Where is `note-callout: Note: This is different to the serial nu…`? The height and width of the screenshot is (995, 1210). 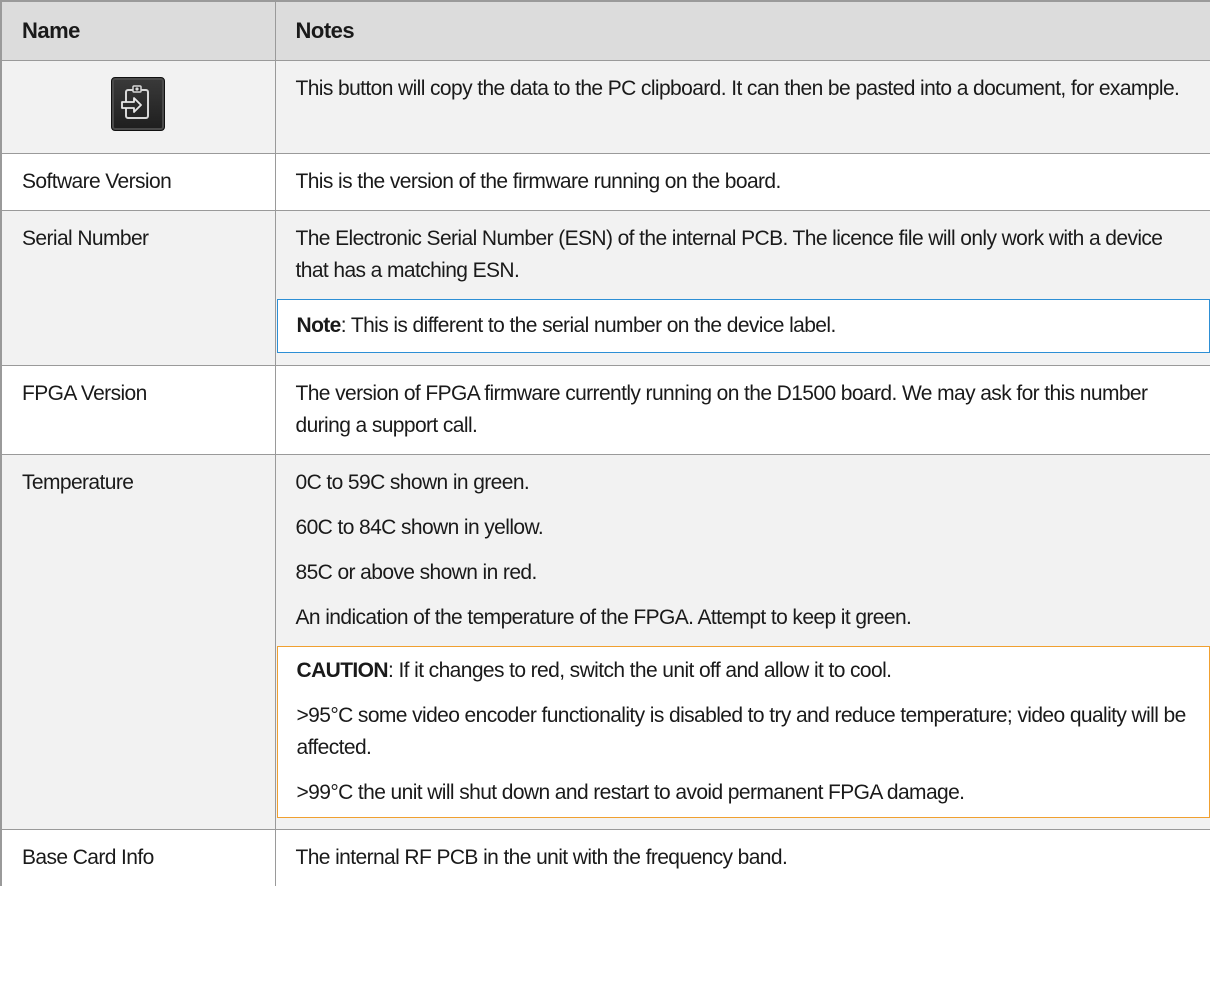 note-callout: Note: This is different to the serial nu… is located at coordinates (743, 326).